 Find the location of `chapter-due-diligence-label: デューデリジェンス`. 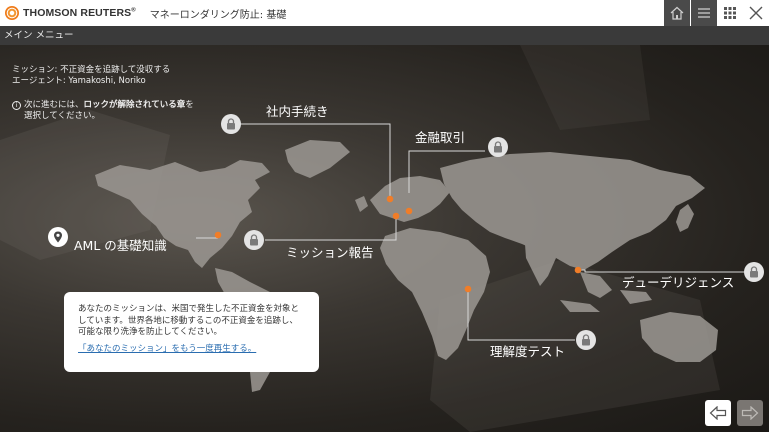

chapter-due-diligence-label: デューデリジェンス is located at coordinates (678, 281).